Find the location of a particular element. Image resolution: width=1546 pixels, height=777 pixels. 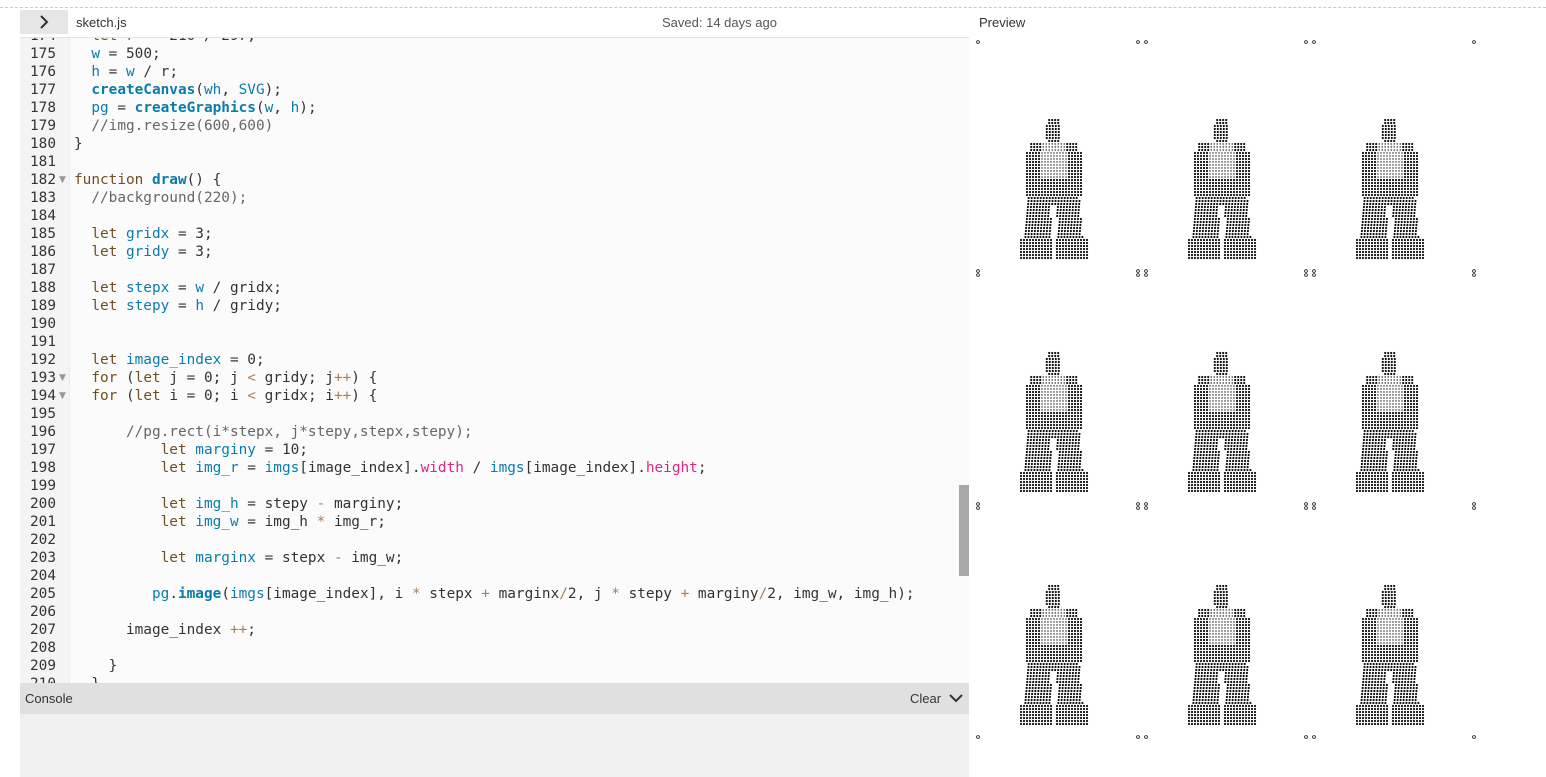

code-line: 187 is located at coordinates (494, 270).